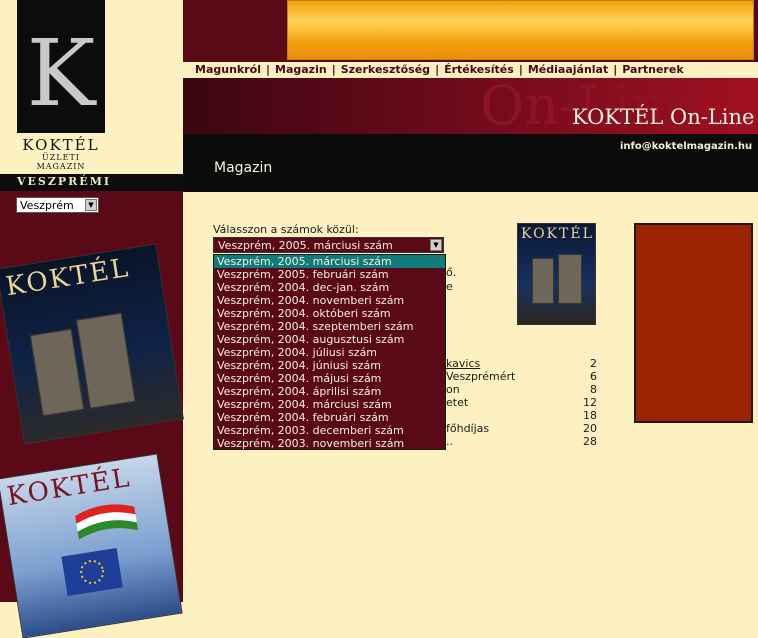  What do you see at coordinates (590, 428) in the screenshot?
I see `contents-page: 20` at bounding box center [590, 428].